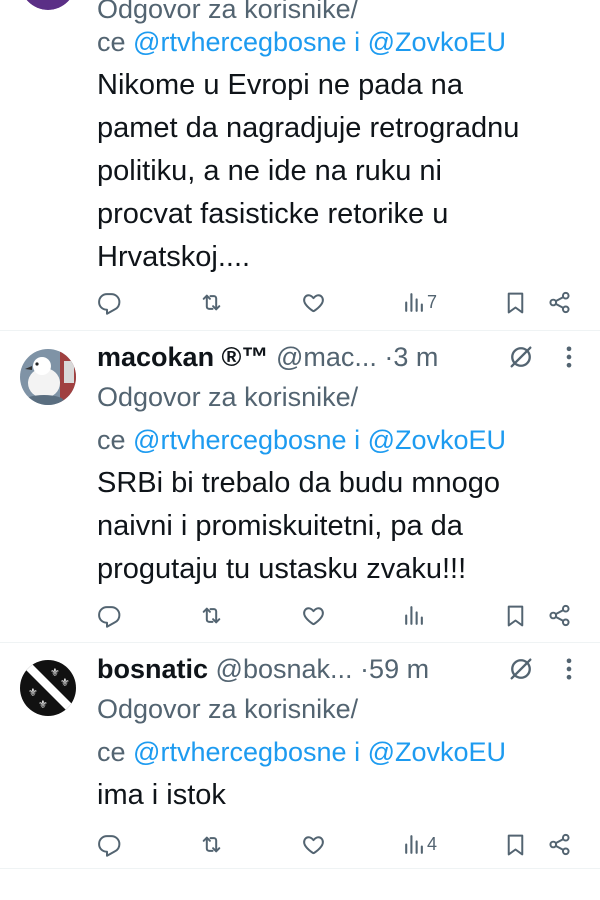 Image resolution: width=600 pixels, height=900 pixels. What do you see at coordinates (282, 569) in the screenshot?
I see `tweet-text-line: progutaju tu ustasku zvaku!!!` at bounding box center [282, 569].